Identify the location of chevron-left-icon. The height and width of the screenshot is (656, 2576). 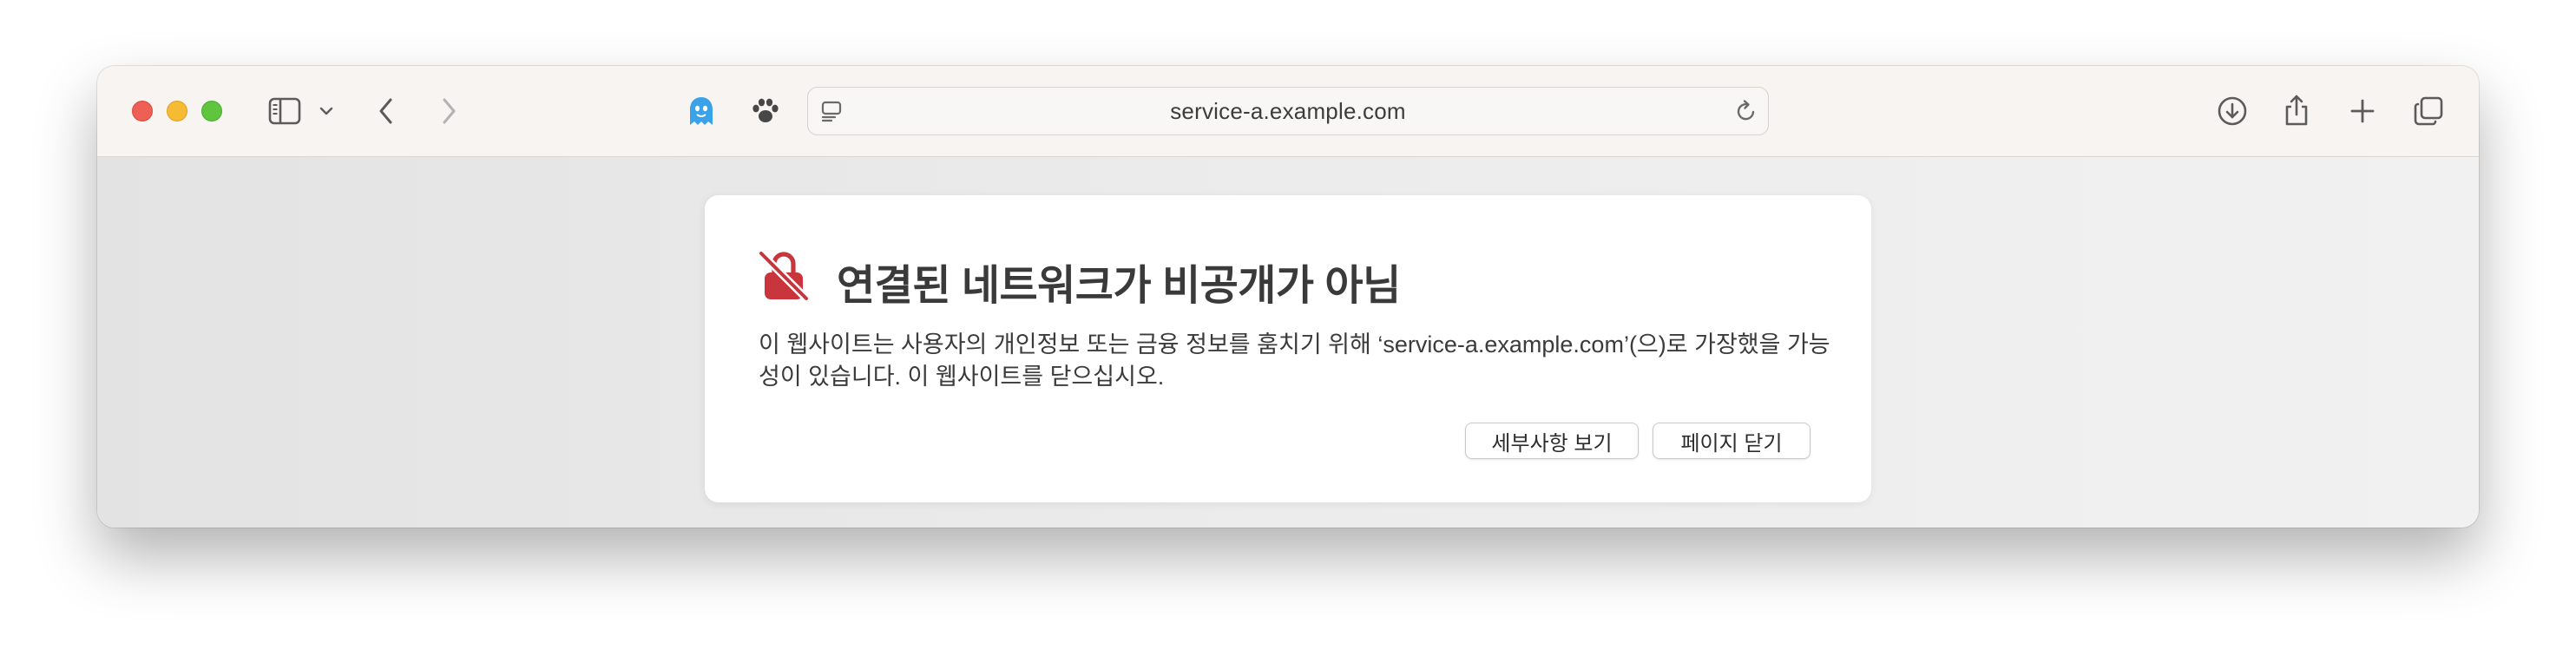
(385, 111).